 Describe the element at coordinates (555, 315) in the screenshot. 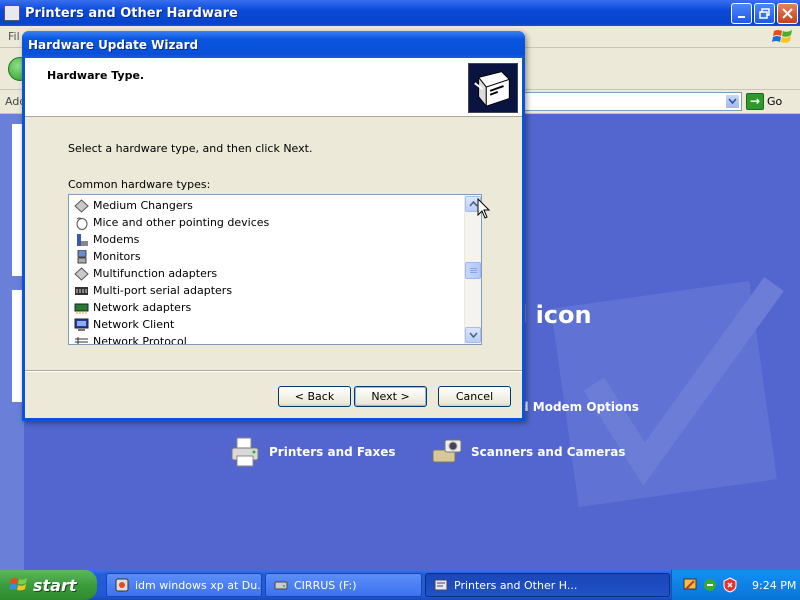

I see `category-heading: l icon` at that location.